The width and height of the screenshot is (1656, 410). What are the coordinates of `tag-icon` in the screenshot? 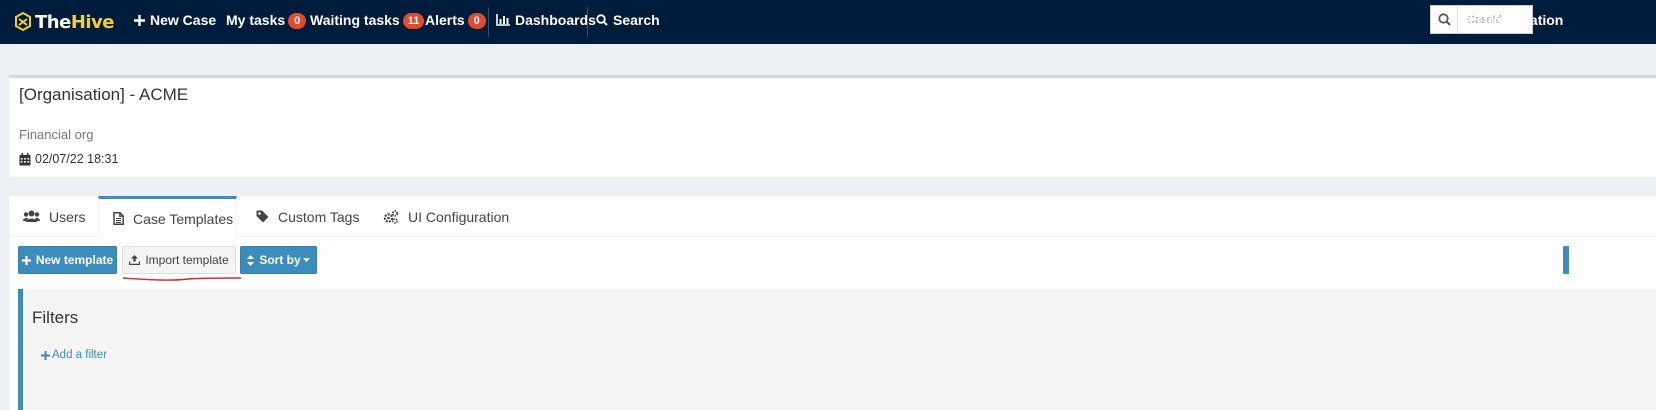 It's located at (262, 216).